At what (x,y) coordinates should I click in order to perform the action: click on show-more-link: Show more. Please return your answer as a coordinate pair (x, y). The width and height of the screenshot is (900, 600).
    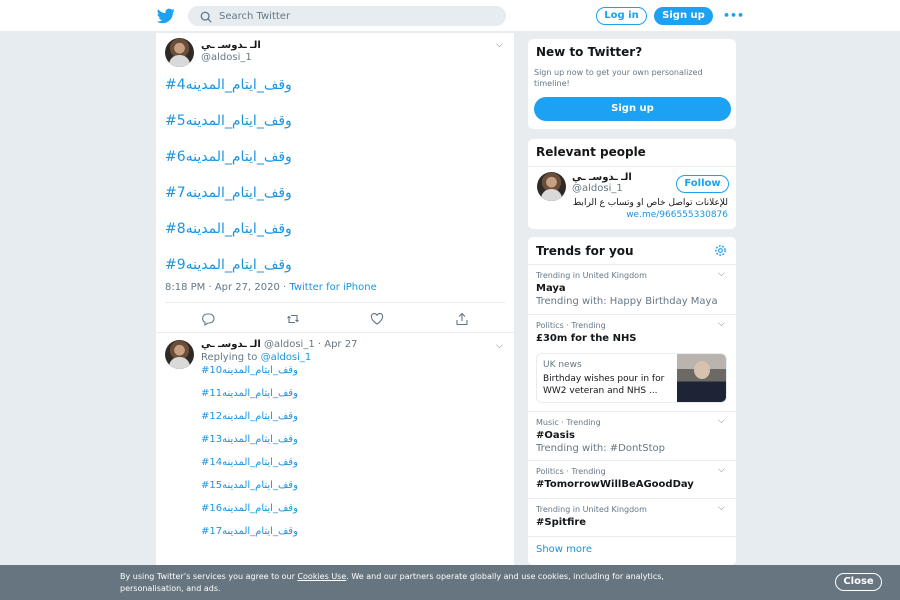
    Looking at the image, I should click on (564, 549).